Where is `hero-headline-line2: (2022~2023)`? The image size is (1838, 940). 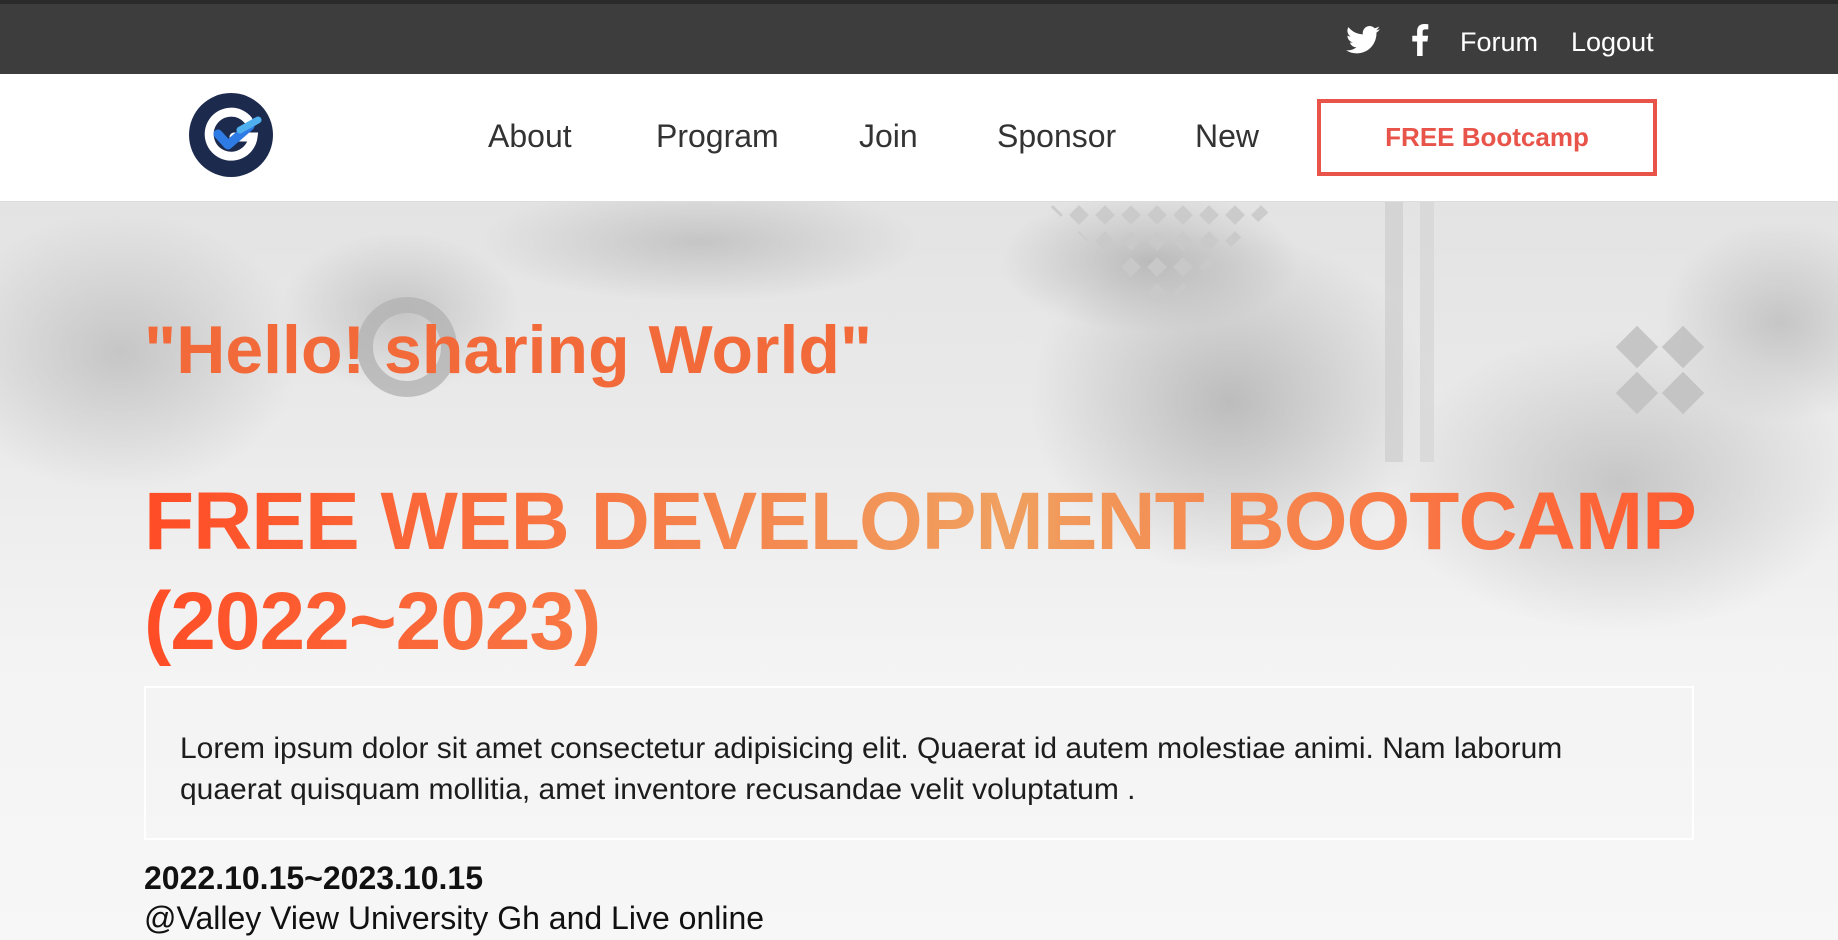
hero-headline-line2: (2022~2023) is located at coordinates (372, 621).